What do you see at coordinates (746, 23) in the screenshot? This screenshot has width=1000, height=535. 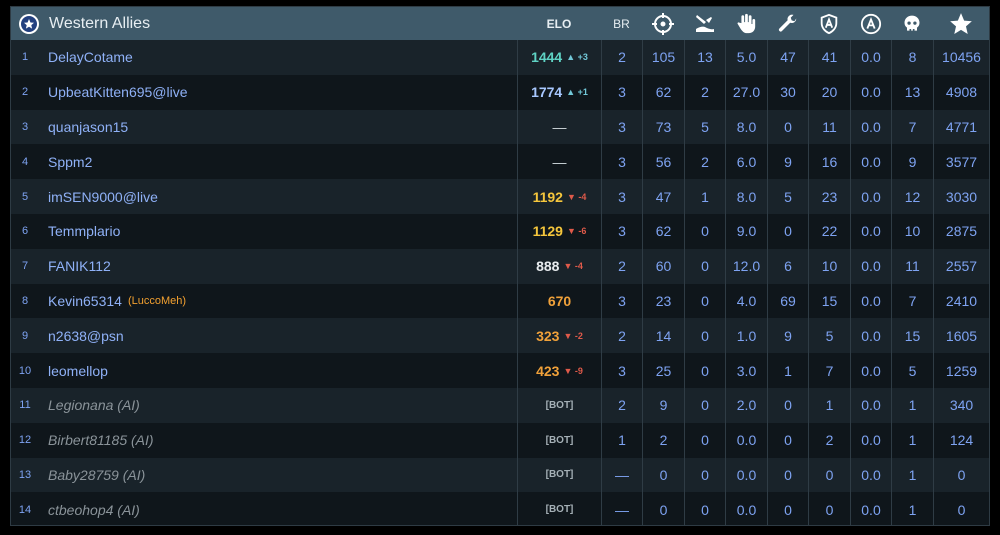 I see `hand-icon` at bounding box center [746, 23].